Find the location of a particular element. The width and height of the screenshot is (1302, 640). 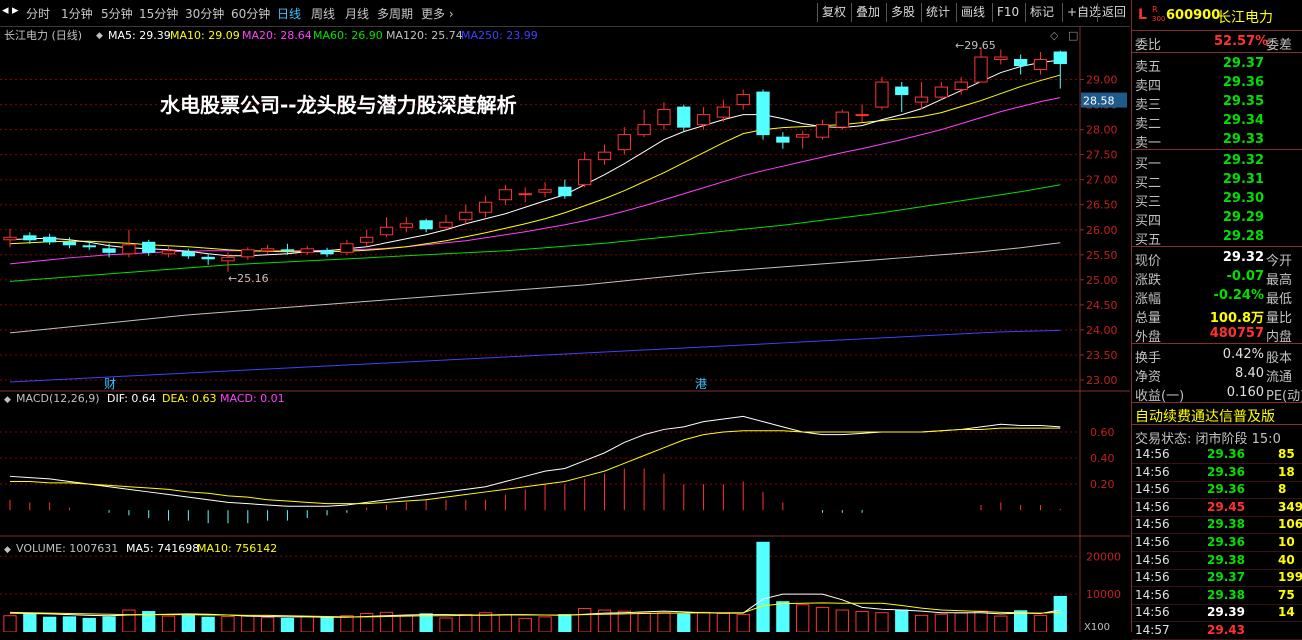

macd-legend-name: MACD(12,26,9) is located at coordinates (58, 398).